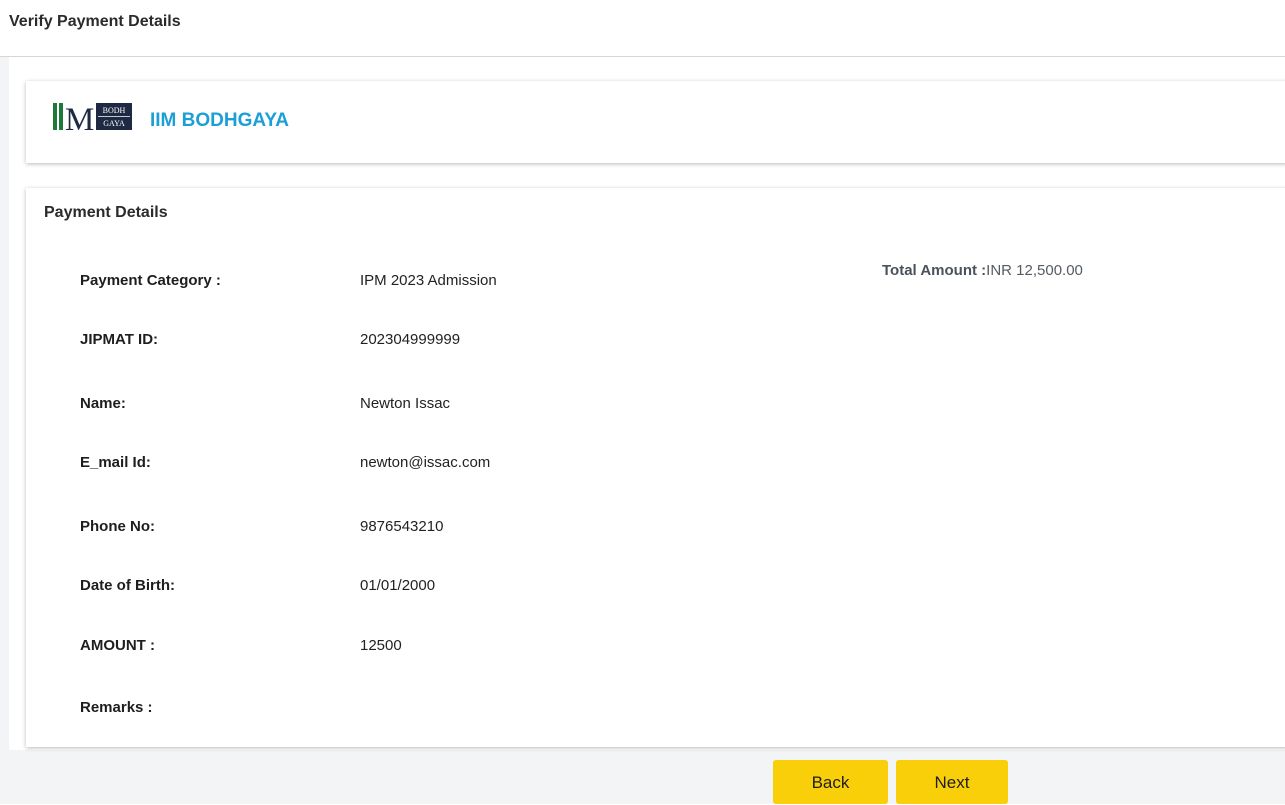 Image resolution: width=1285 pixels, height=805 pixels. I want to click on dob-label: Date of Birth:, so click(127, 585).